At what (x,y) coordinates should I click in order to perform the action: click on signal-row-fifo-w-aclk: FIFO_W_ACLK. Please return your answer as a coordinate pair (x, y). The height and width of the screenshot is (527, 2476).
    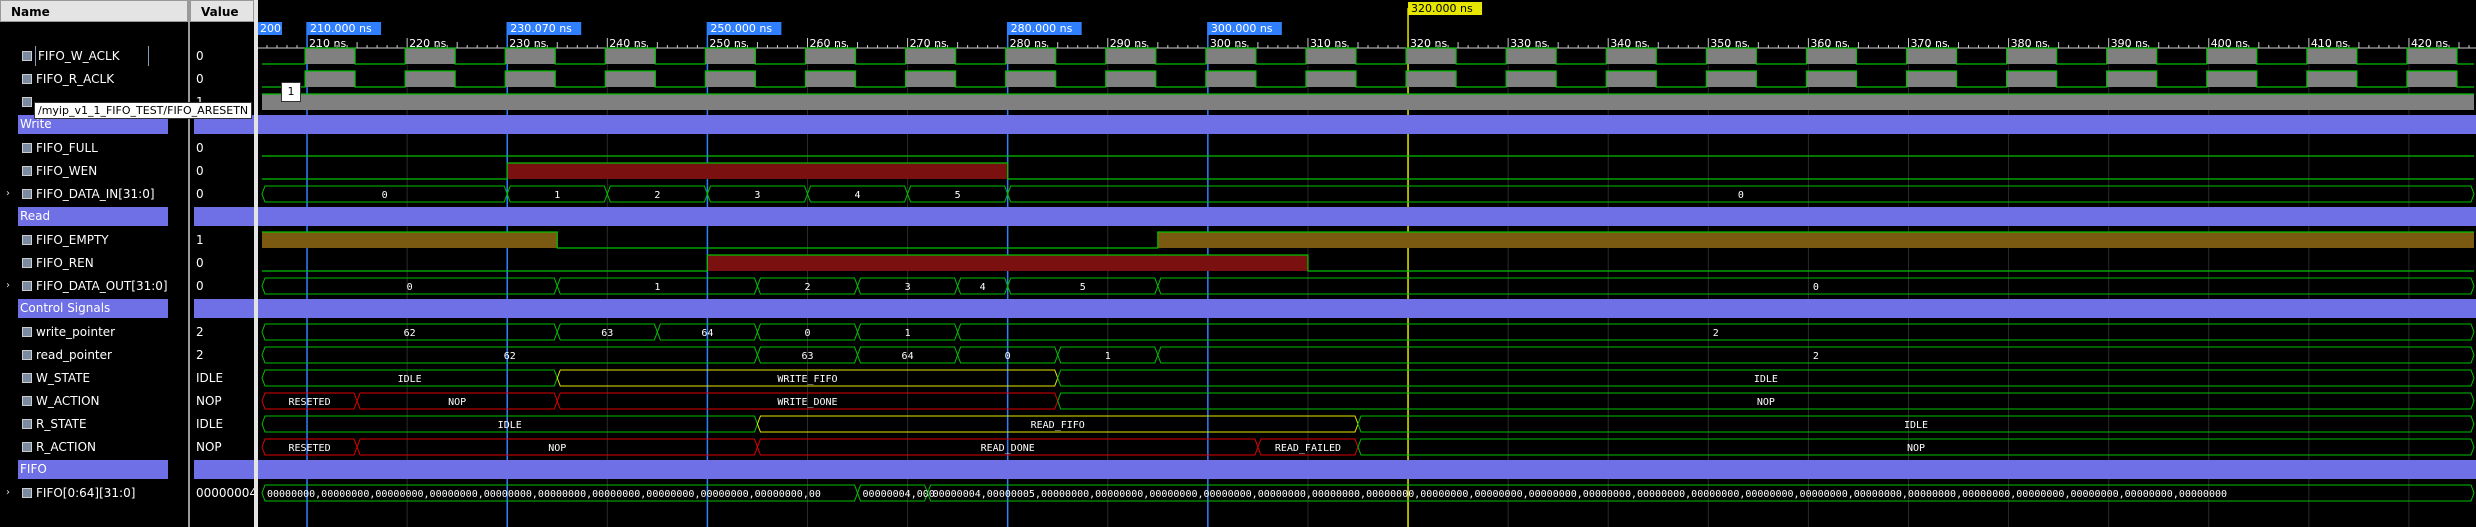
    Looking at the image, I should click on (94, 56).